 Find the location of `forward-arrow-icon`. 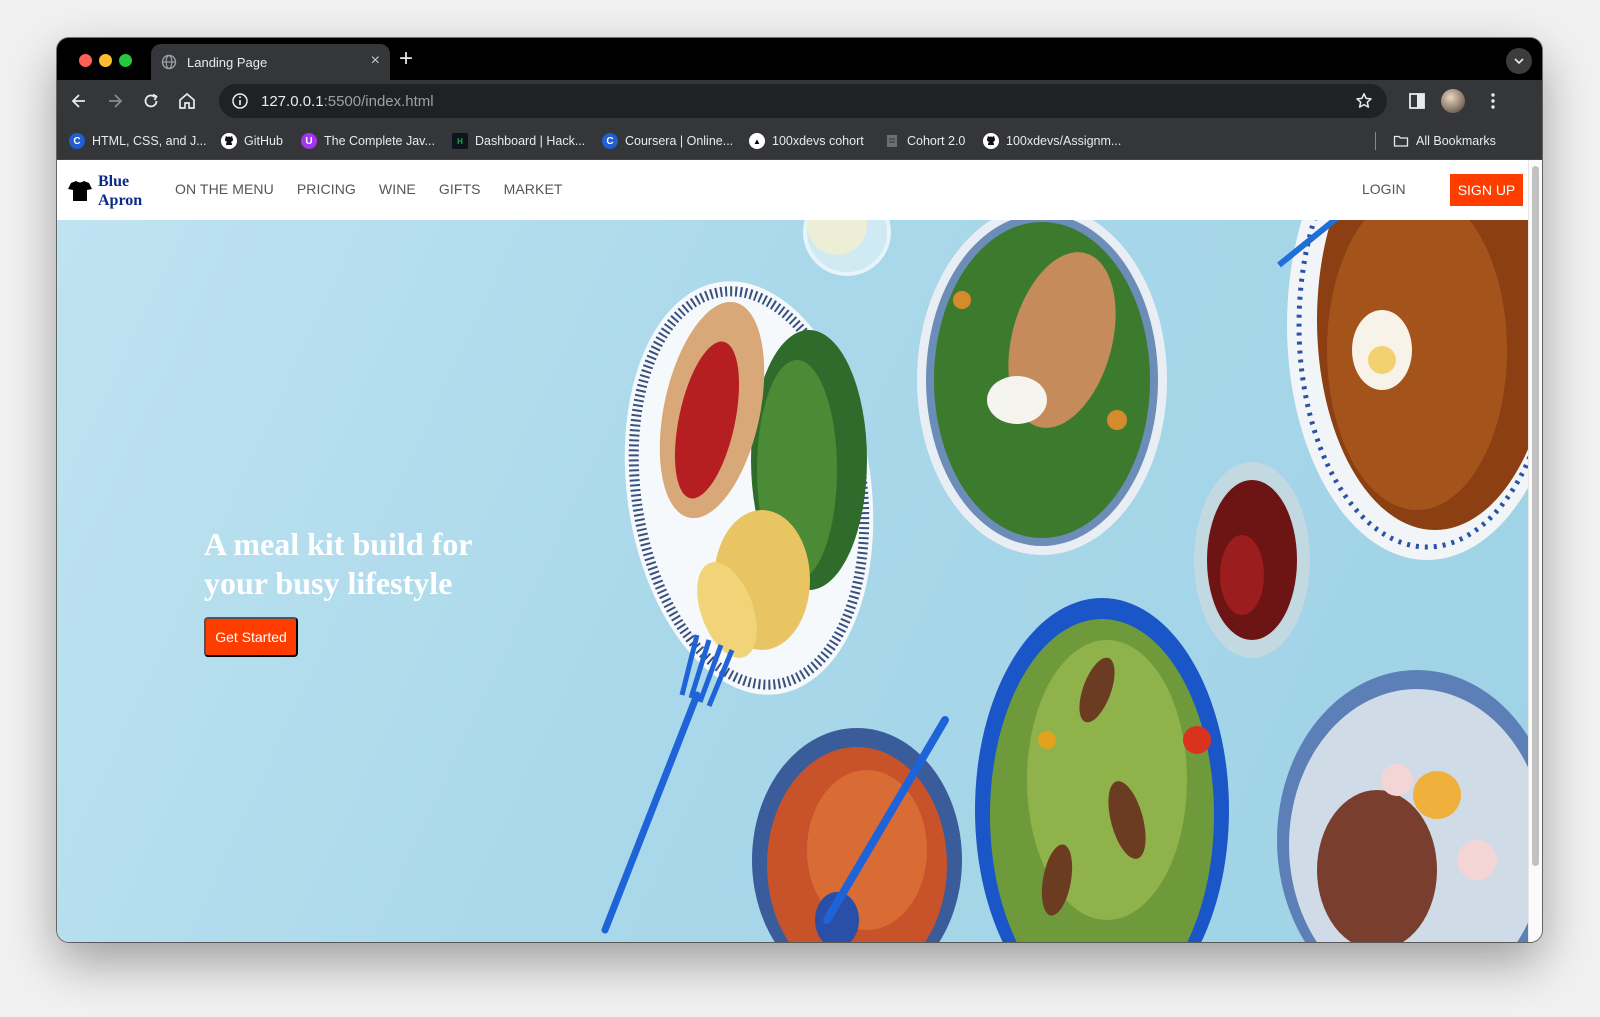

forward-arrow-icon is located at coordinates (115, 101).